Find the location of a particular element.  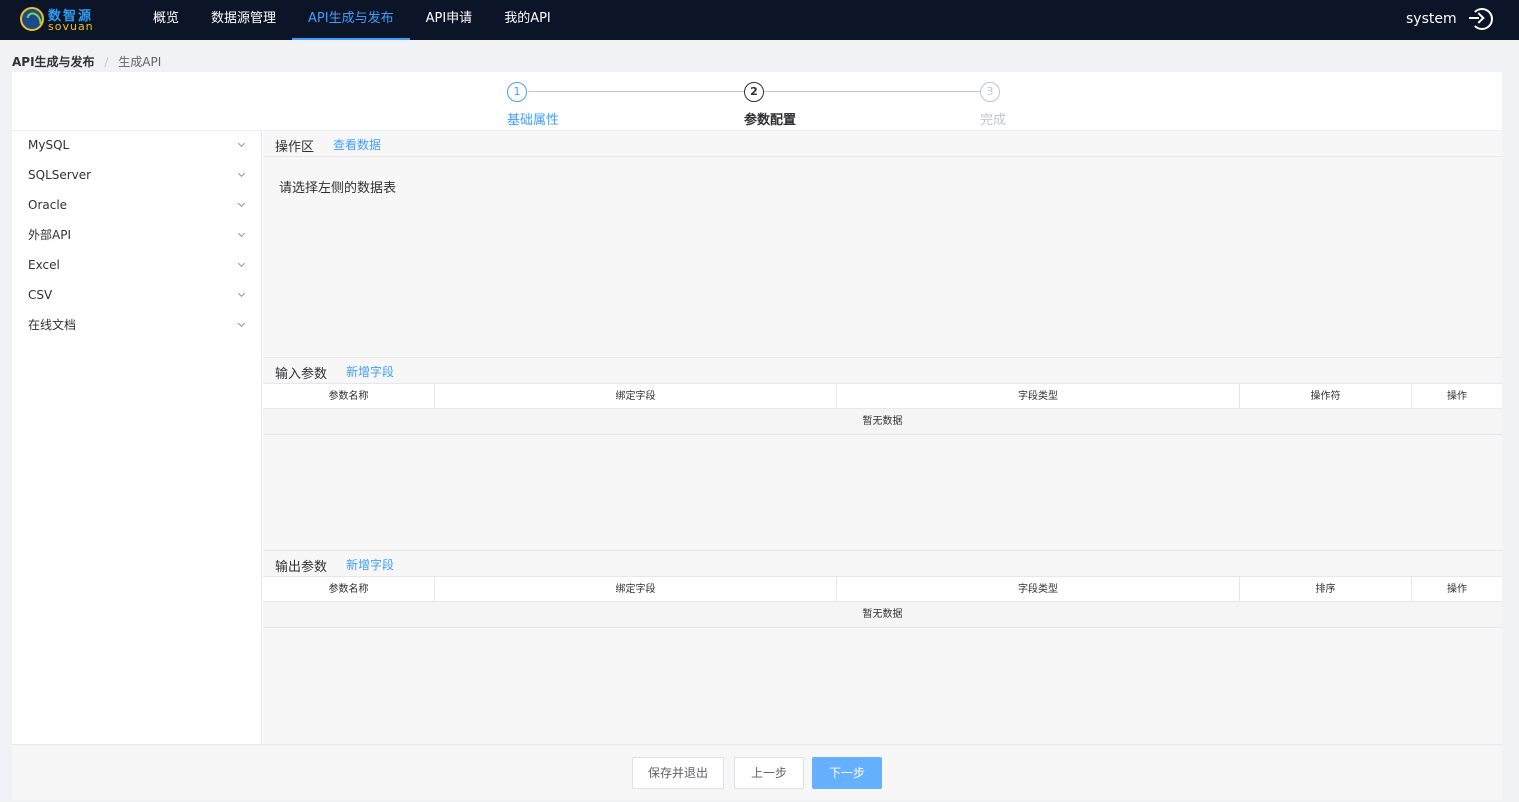

sidebar-item-label: CSV is located at coordinates (40, 295).